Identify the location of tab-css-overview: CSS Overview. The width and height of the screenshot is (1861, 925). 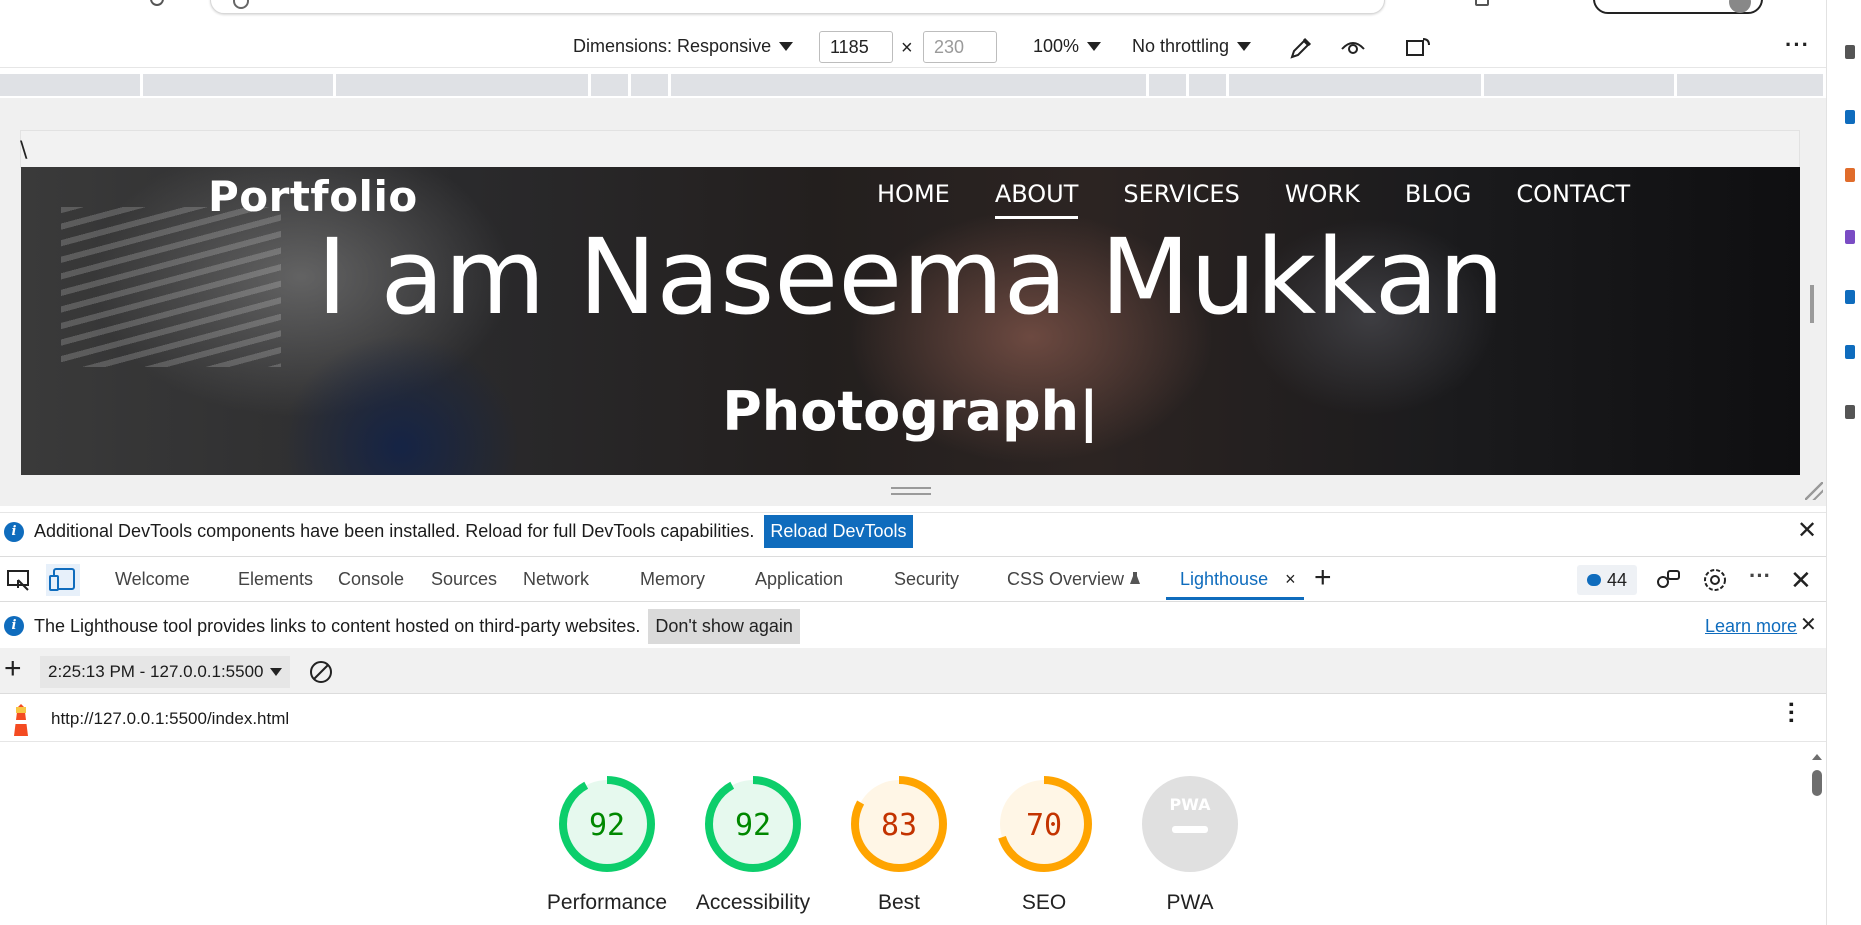
(1074, 579).